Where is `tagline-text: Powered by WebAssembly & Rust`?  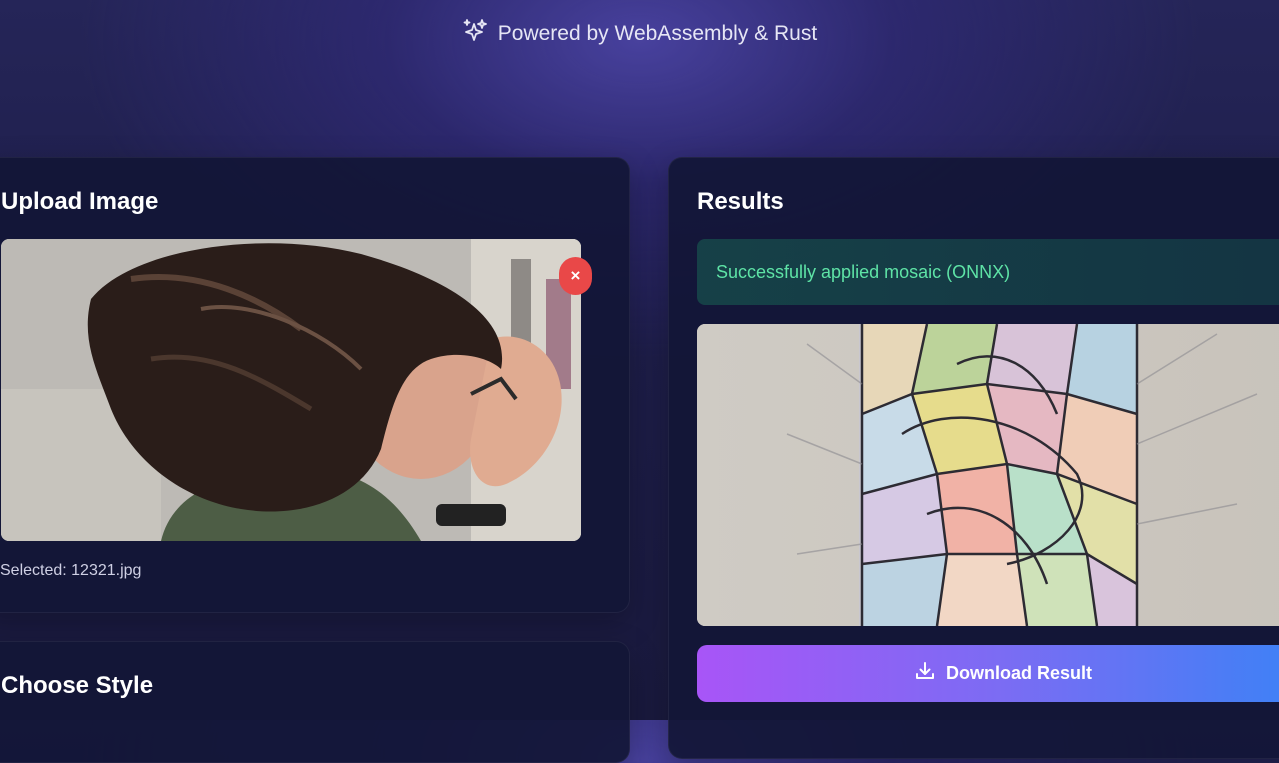 tagline-text: Powered by WebAssembly & Rust is located at coordinates (657, 33).